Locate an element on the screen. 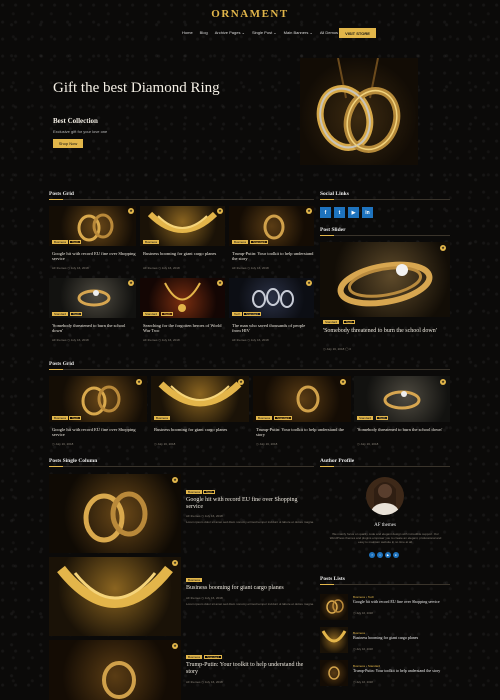  nav-item-blog: Blog is located at coordinates (204, 32).